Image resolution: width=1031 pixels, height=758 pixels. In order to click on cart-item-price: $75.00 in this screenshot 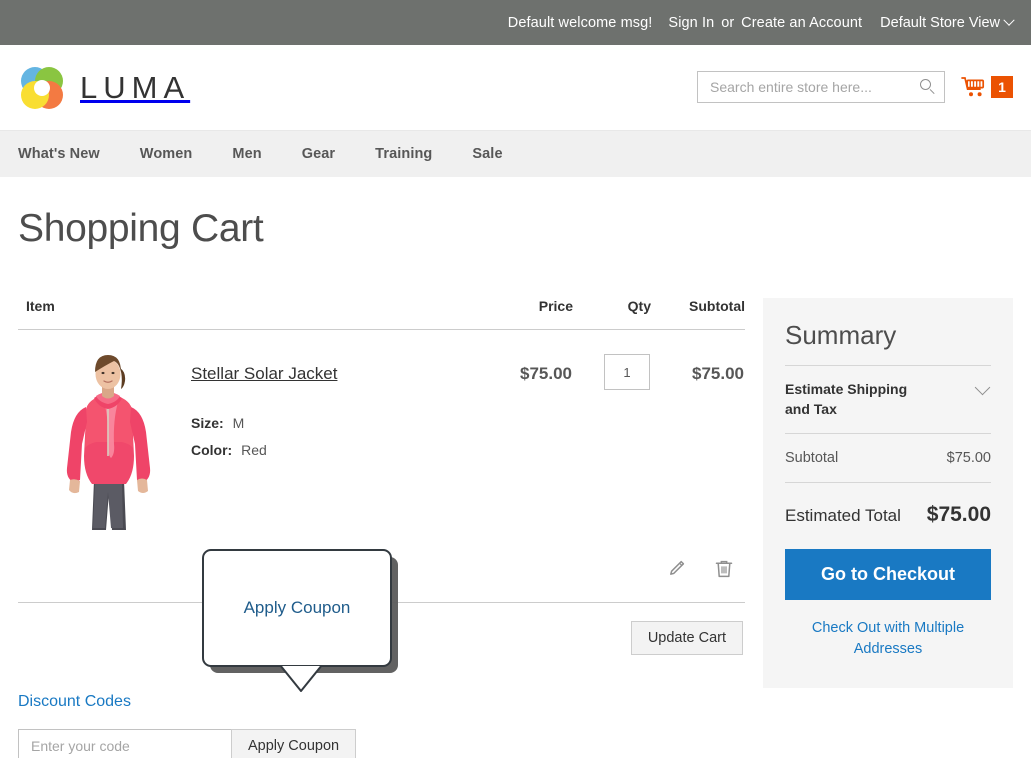, I will do `click(546, 373)`.